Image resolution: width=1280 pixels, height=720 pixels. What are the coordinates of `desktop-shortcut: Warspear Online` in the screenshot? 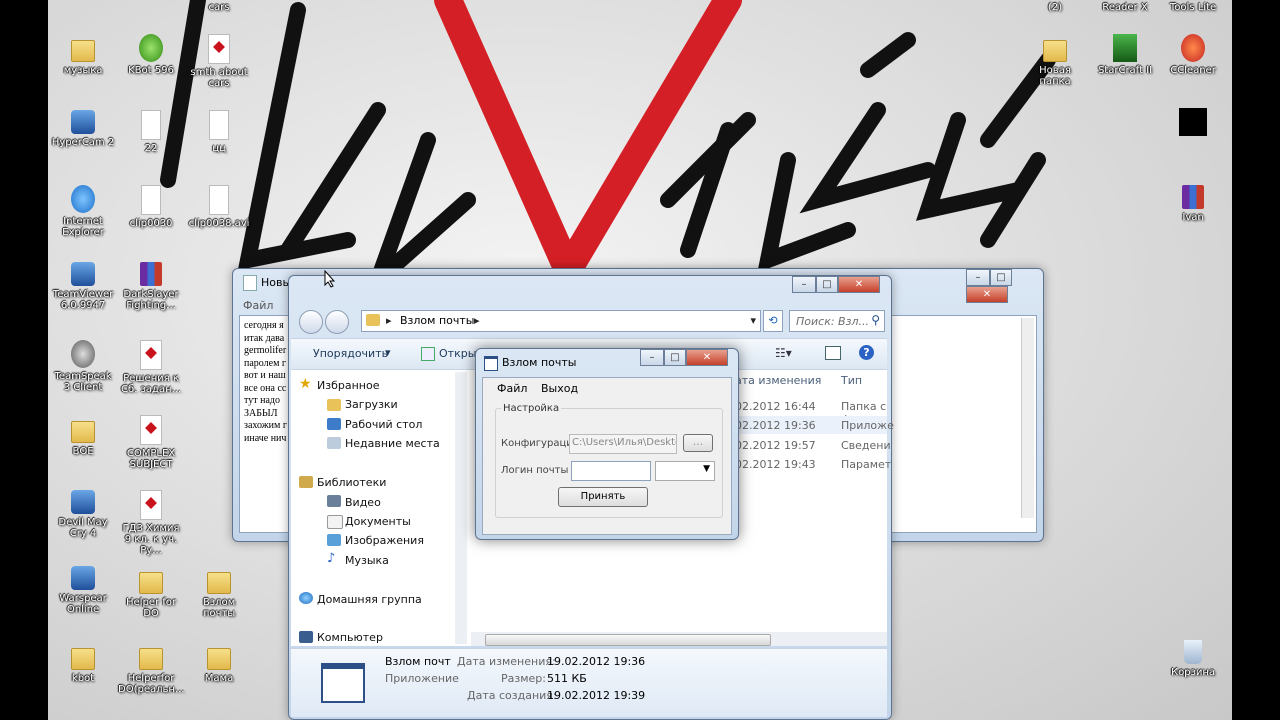 It's located at (83, 590).